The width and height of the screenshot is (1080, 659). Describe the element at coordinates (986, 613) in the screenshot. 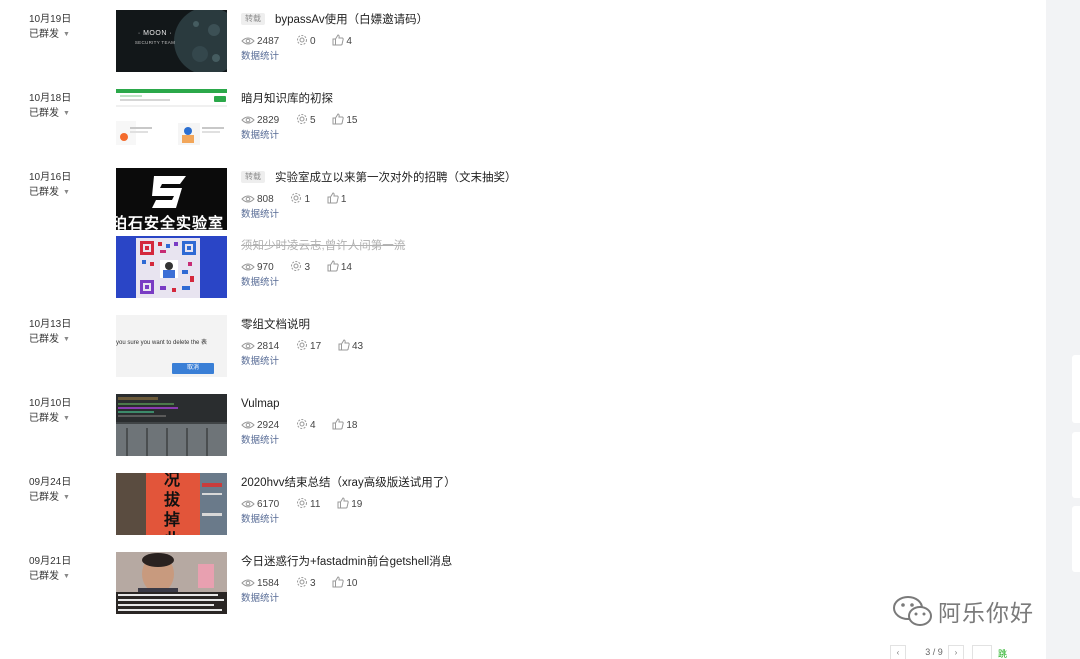

I see `watermark-text: 阿乐你好` at that location.